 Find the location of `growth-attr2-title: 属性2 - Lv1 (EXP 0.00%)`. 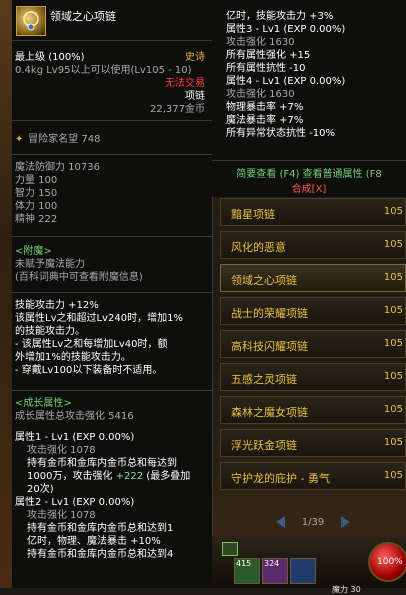

growth-attr2-title: 属性2 - Lv1 (EXP 0.00%) is located at coordinates (75, 502).